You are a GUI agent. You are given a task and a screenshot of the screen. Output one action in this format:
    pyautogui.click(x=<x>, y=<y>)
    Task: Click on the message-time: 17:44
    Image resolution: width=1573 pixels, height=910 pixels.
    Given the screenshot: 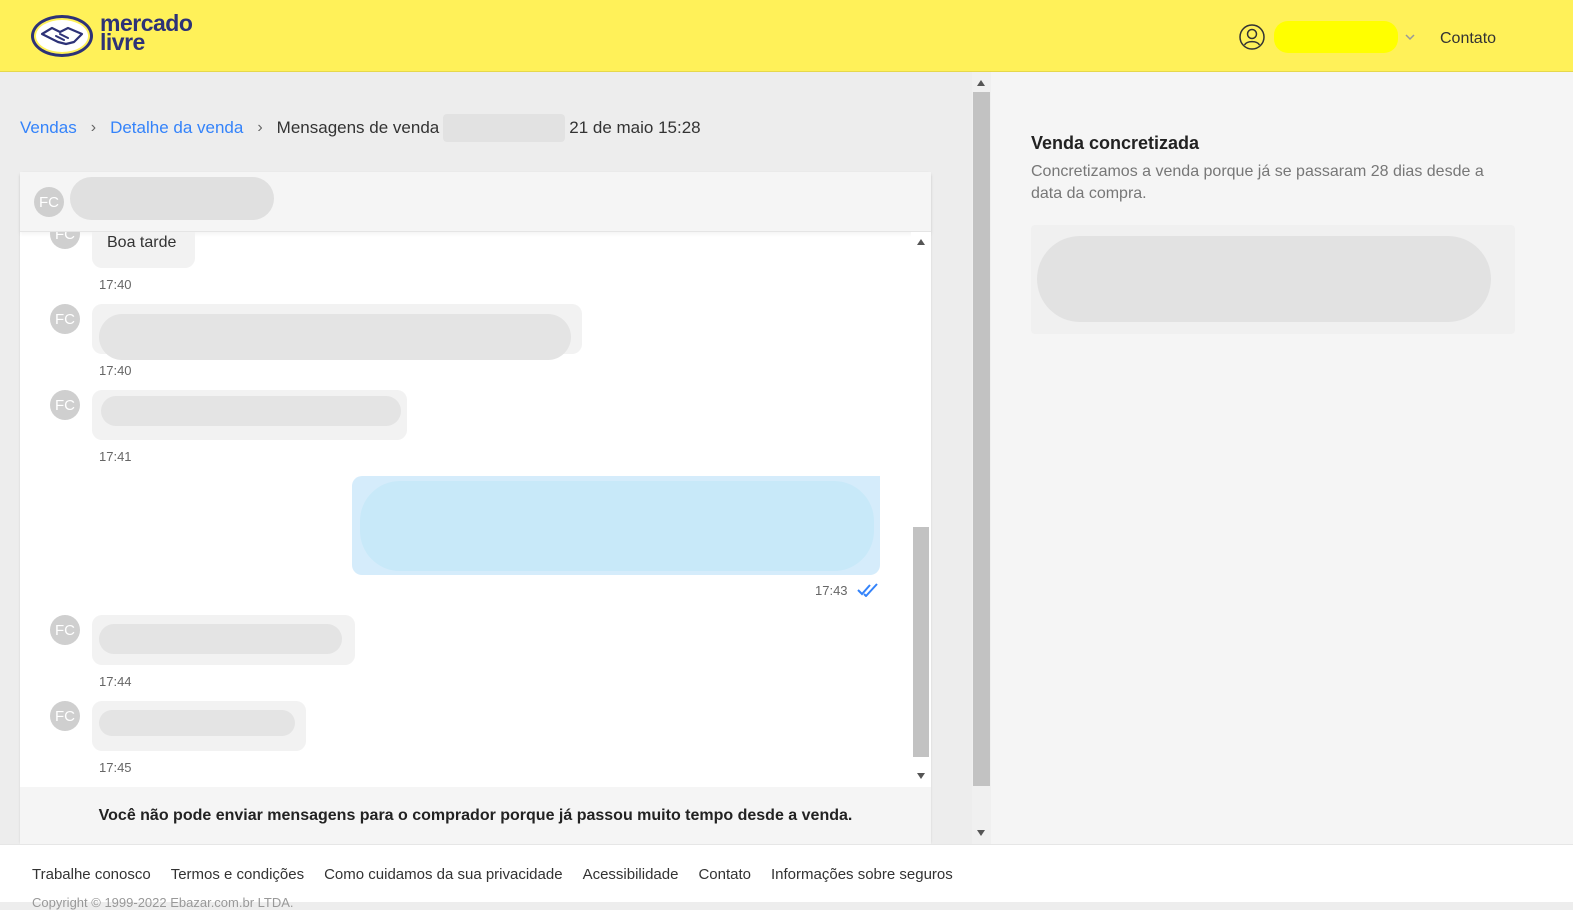 What is the action you would take?
    pyautogui.click(x=115, y=681)
    